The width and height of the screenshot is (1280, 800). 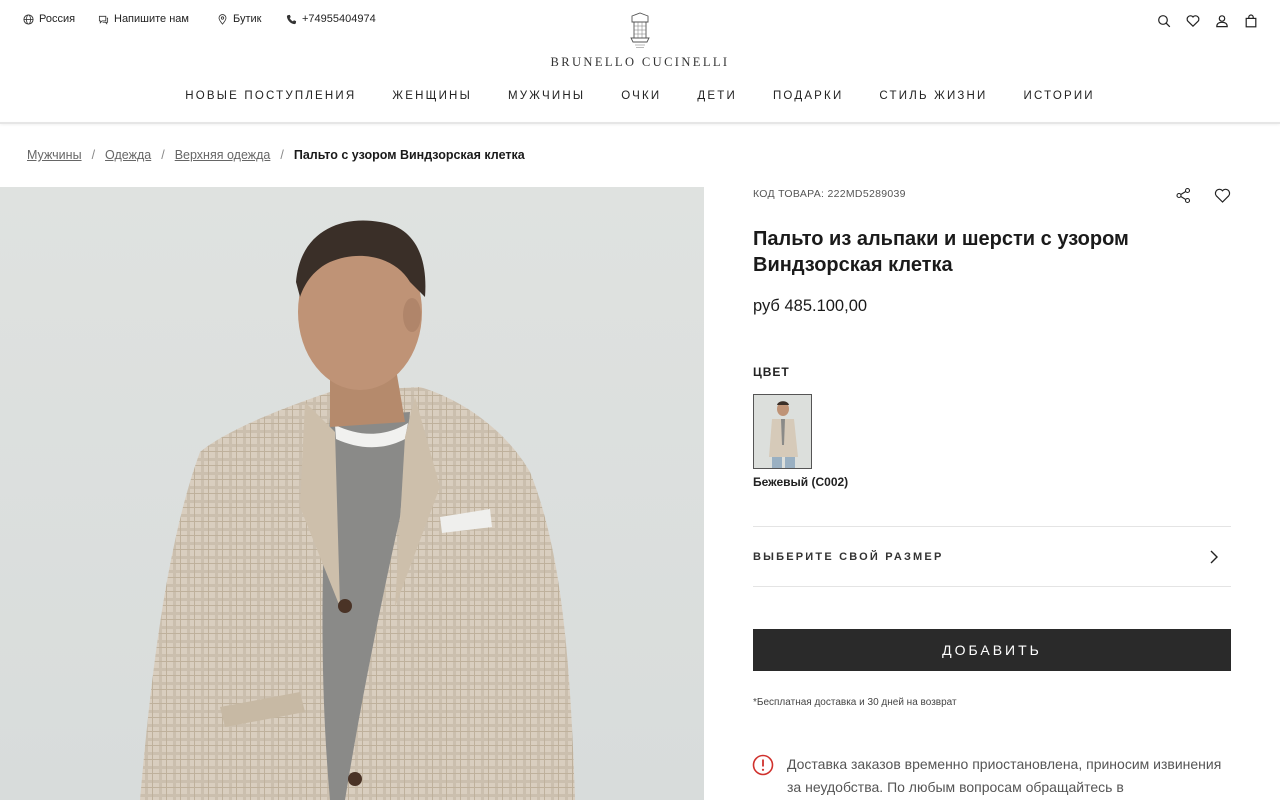 I want to click on phone-number: +74955404974, so click(x=339, y=19).